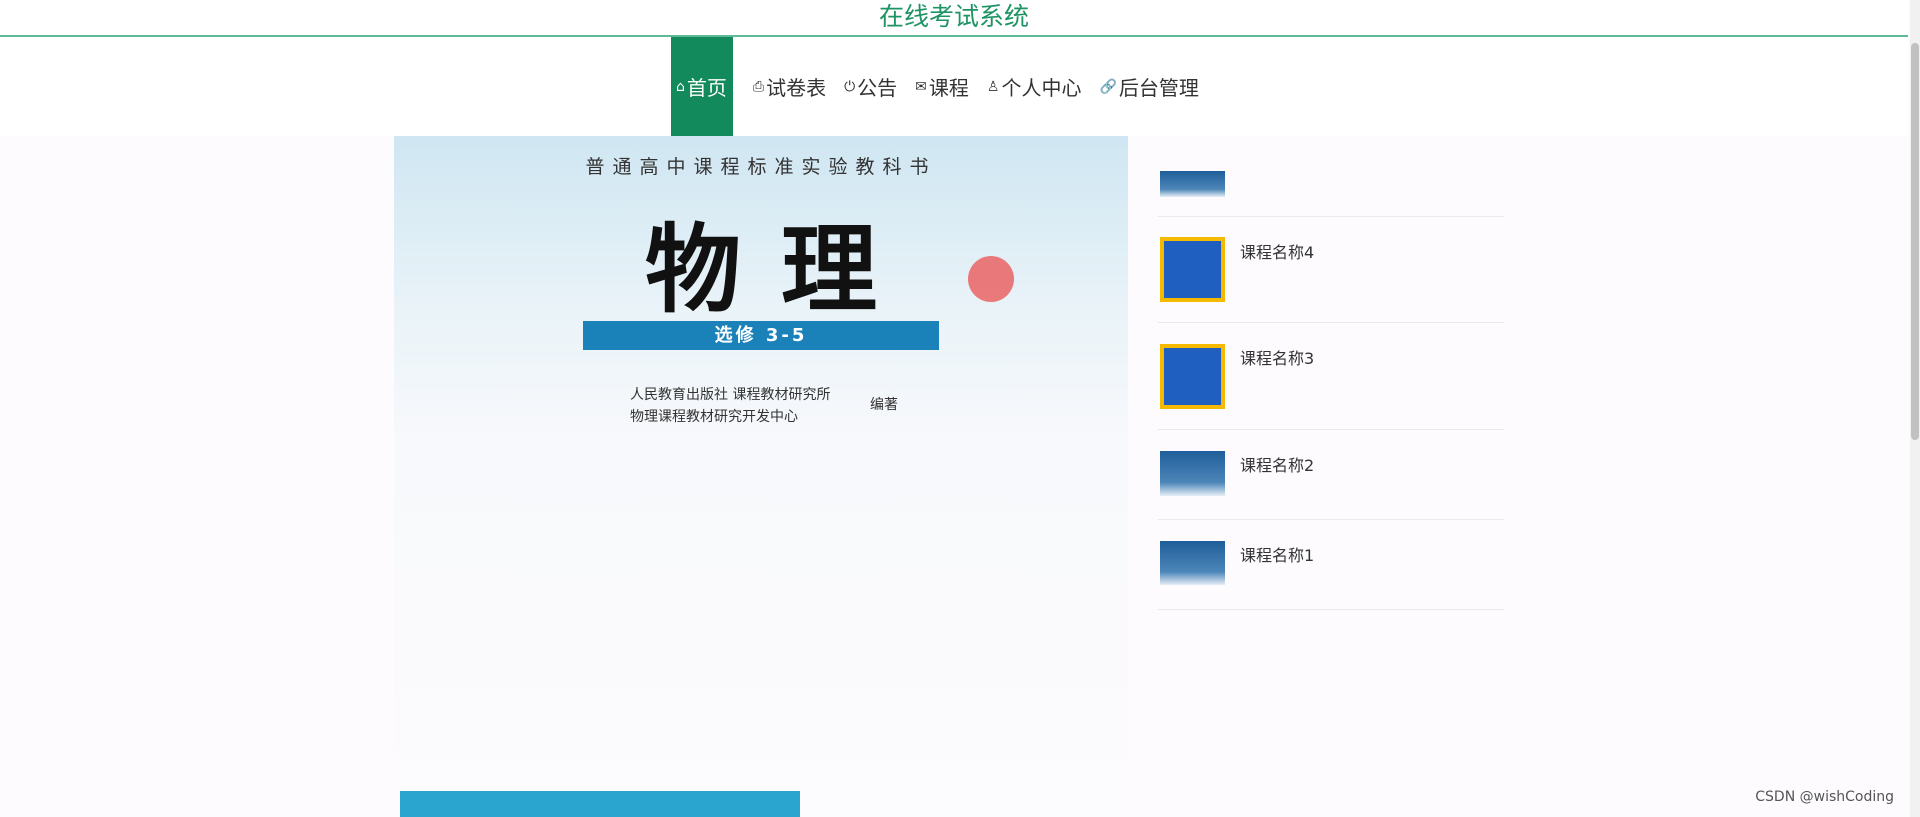  Describe the element at coordinates (1331, 565) in the screenshot. I see `course-item: 课程名称1` at that location.